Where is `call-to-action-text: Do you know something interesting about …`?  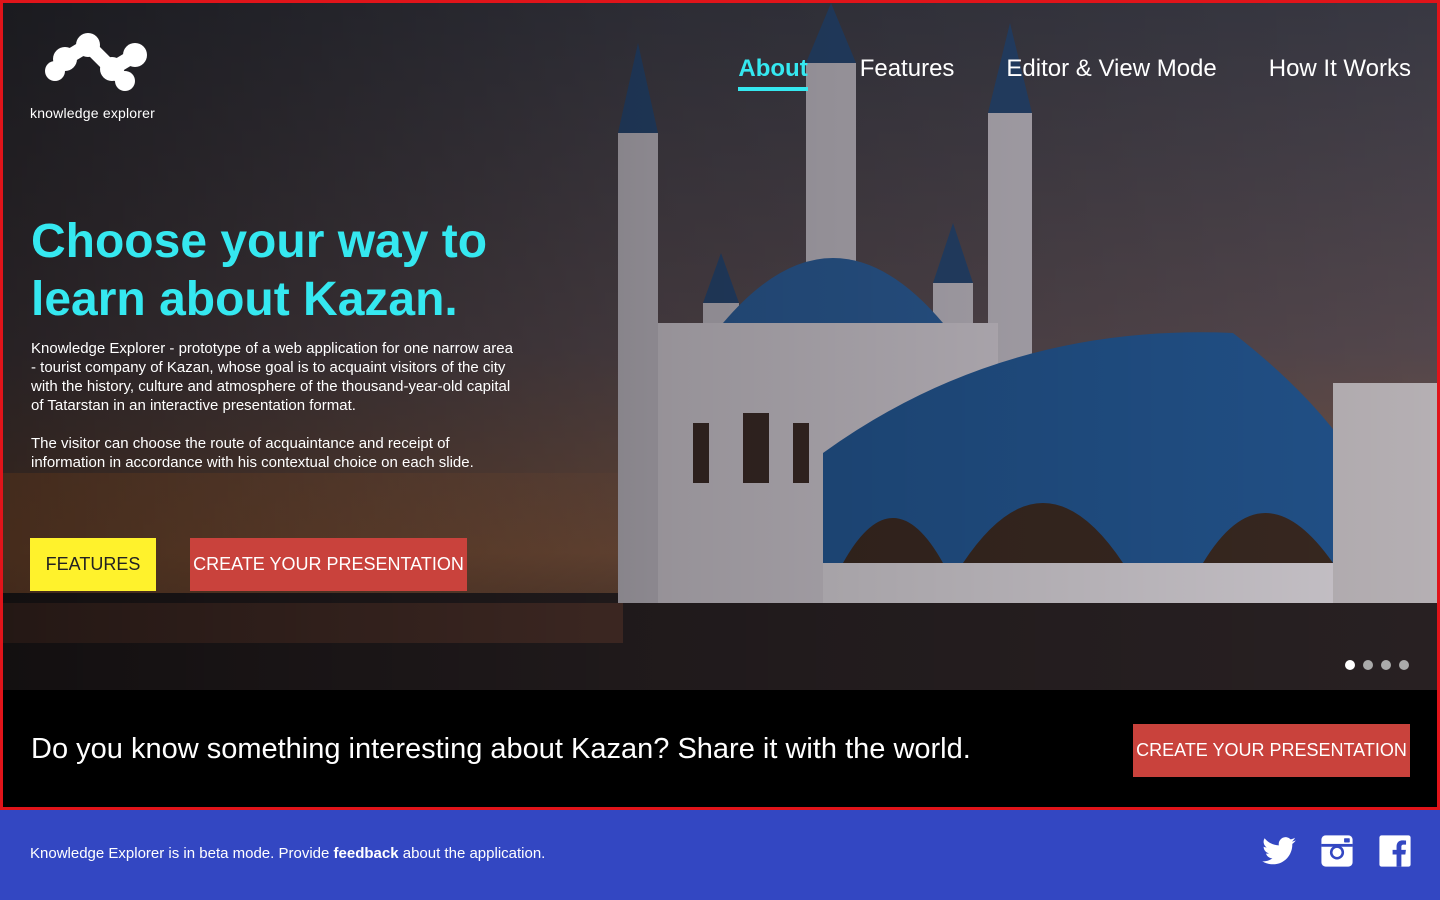 call-to-action-text: Do you know something interesting about … is located at coordinates (501, 749).